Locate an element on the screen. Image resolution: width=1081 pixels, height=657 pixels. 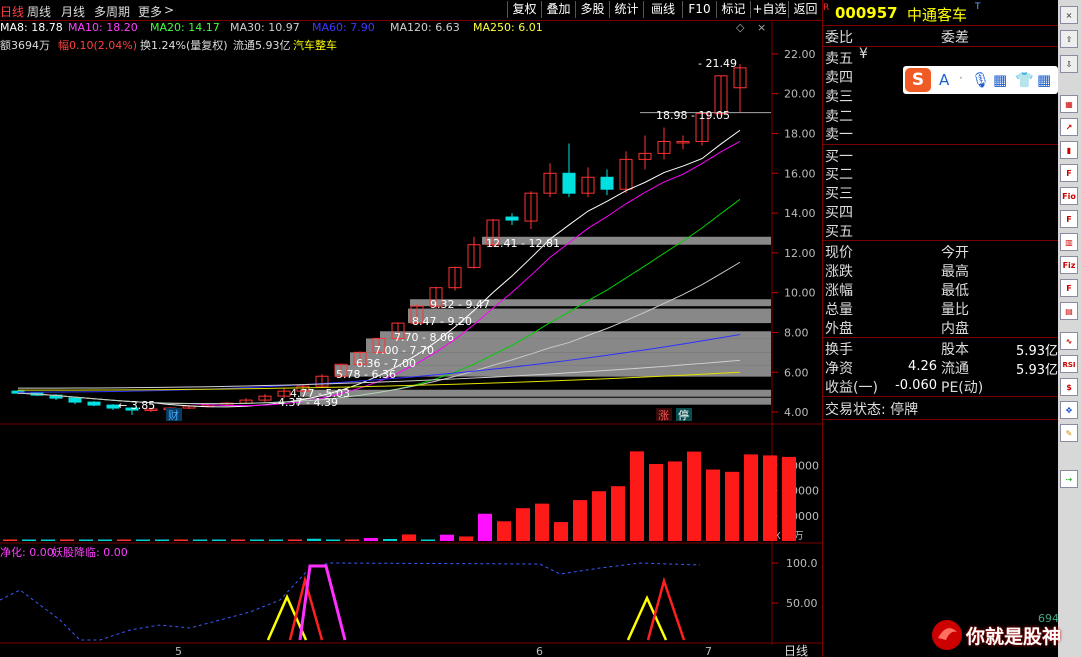
inner-label: 内盘 is located at coordinates (955, 329).